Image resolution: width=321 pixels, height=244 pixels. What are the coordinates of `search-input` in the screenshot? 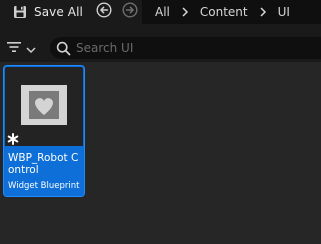 It's located at (186, 48).